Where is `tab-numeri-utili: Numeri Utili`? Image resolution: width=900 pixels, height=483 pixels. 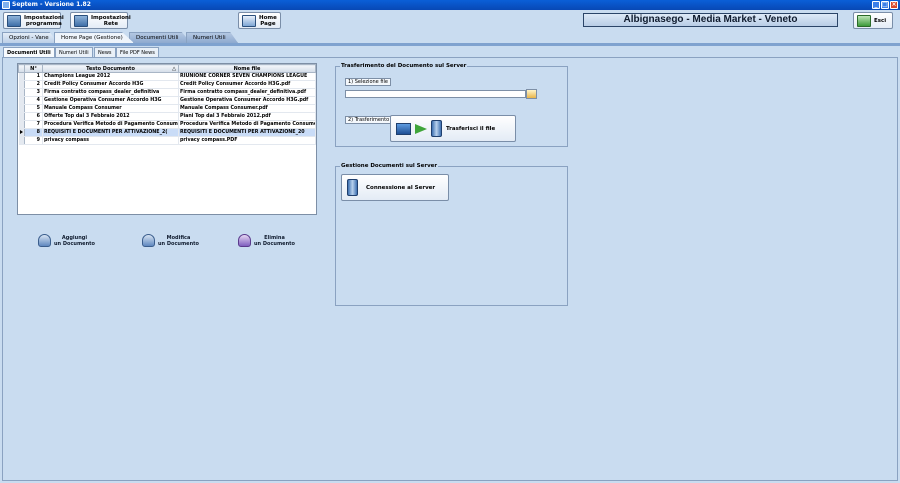 tab-numeri-utili: Numeri Utili is located at coordinates (212, 37).